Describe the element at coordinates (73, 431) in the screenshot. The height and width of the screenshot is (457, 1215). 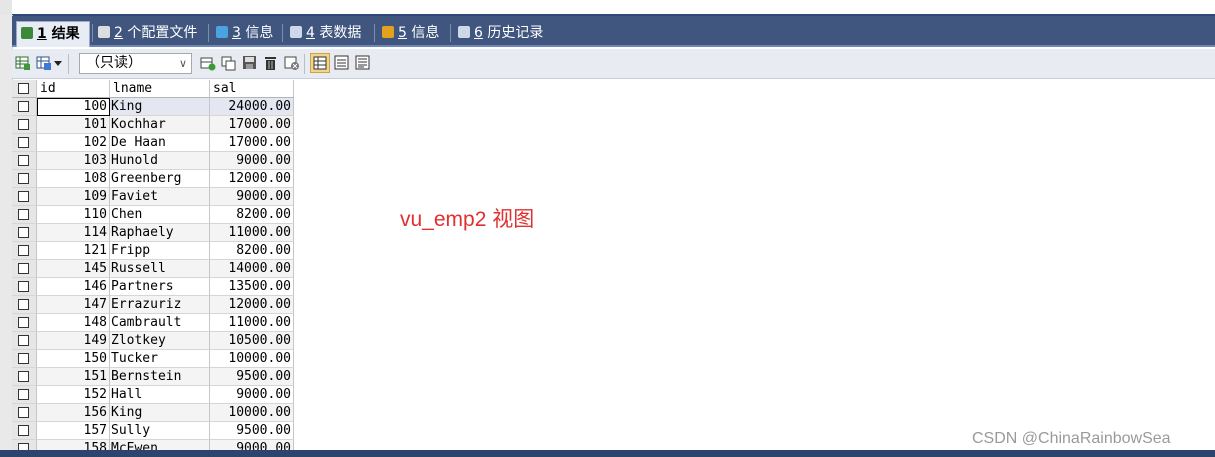
I see `id-cell: 157` at that location.